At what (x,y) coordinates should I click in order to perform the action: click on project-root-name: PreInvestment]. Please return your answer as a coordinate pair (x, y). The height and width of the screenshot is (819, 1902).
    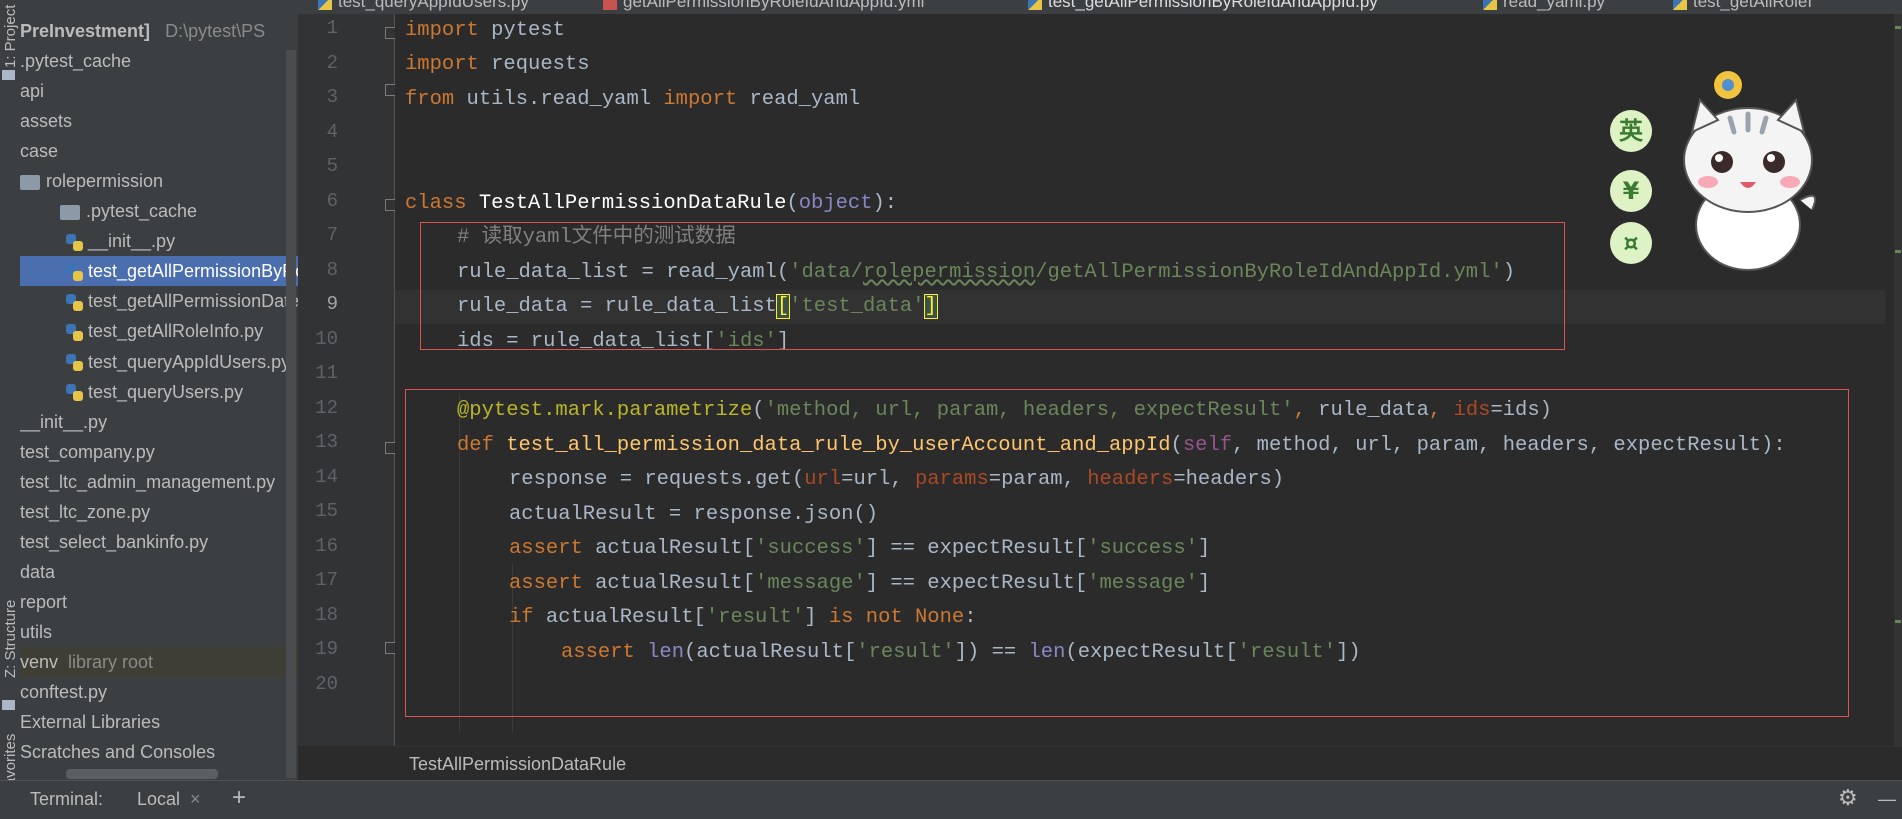
    Looking at the image, I should click on (85, 31).